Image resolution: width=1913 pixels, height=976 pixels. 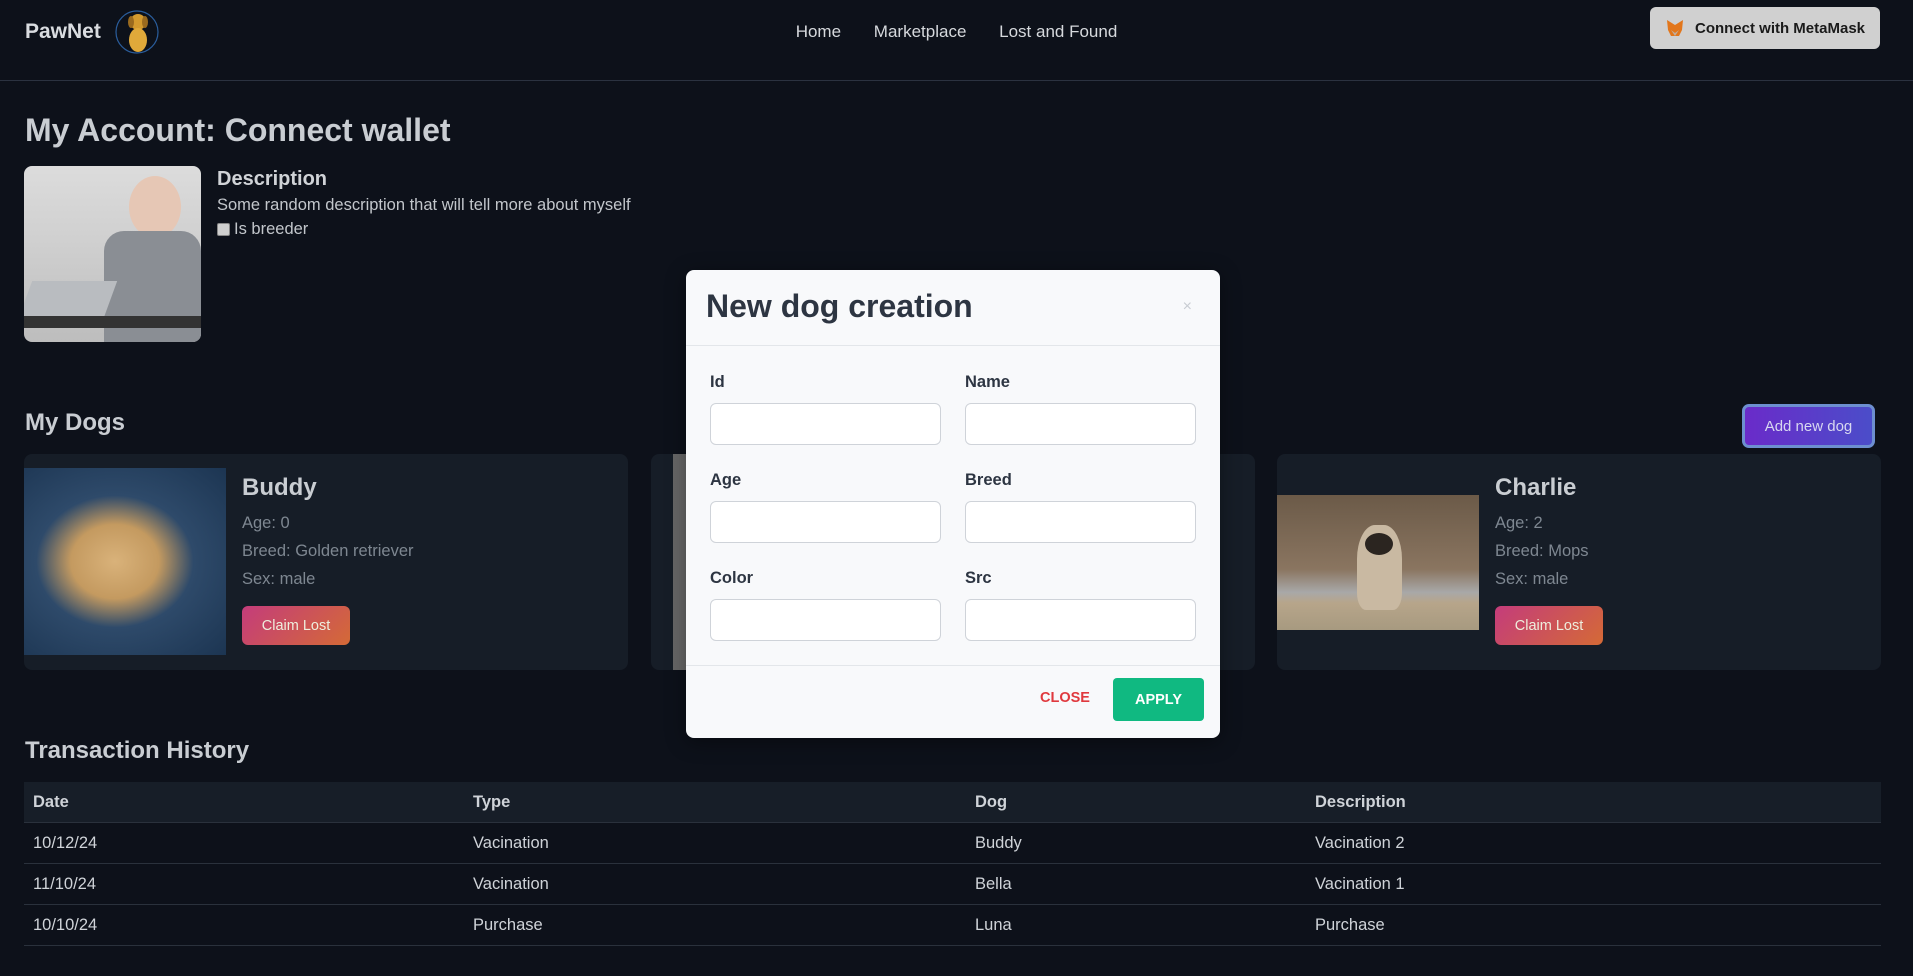 What do you see at coordinates (818, 31) in the screenshot?
I see `nav-home: Home` at bounding box center [818, 31].